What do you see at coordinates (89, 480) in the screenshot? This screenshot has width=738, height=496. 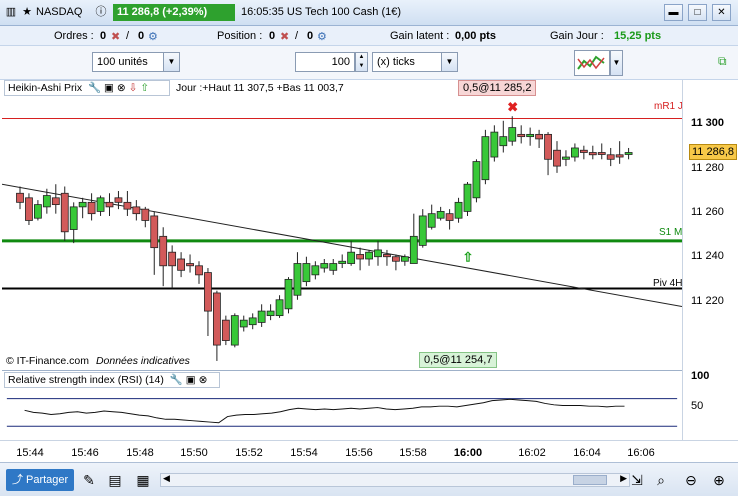 I see `pencil-icon: ✎` at bounding box center [89, 480].